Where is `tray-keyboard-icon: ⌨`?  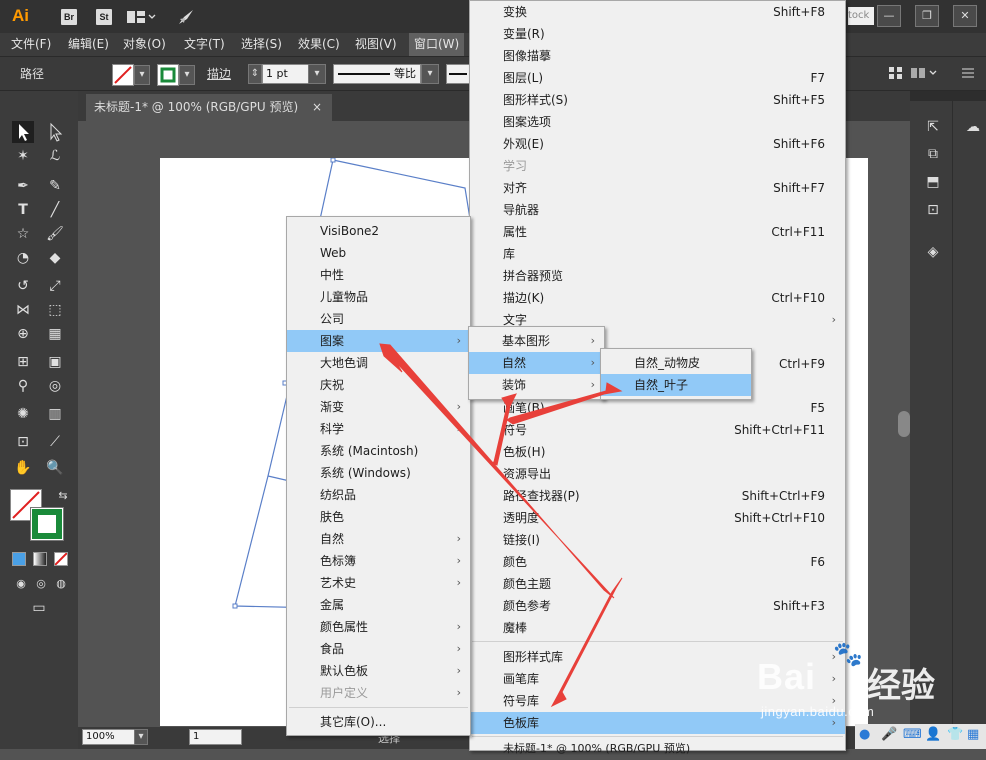
tray-keyboard-icon: ⌨ is located at coordinates (912, 734).